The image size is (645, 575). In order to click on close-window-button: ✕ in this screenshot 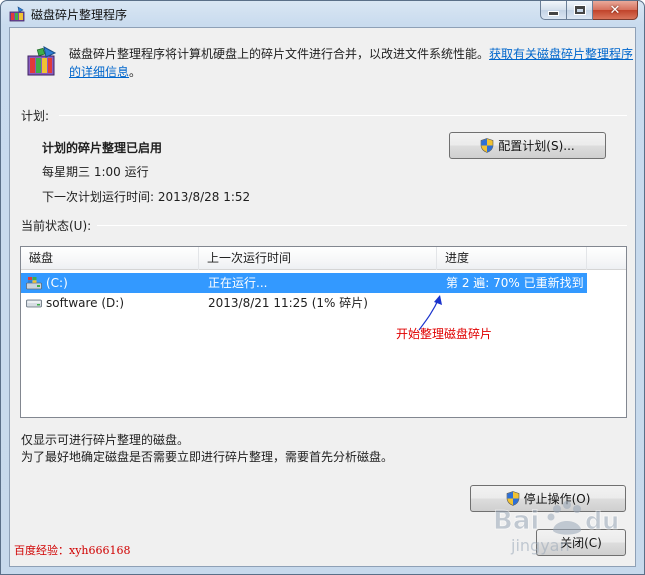, I will do `click(615, 10)`.